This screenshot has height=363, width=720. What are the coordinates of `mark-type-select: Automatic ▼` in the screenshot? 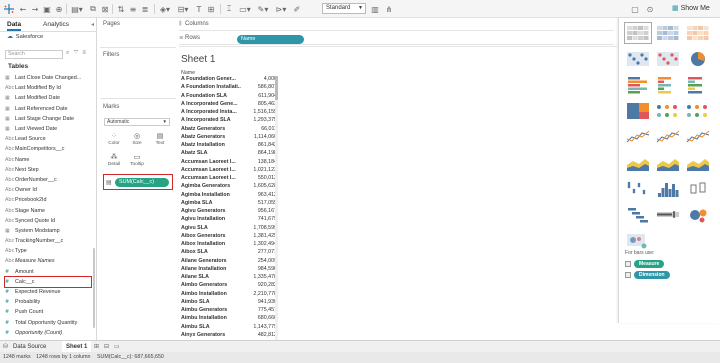 It's located at (137, 122).